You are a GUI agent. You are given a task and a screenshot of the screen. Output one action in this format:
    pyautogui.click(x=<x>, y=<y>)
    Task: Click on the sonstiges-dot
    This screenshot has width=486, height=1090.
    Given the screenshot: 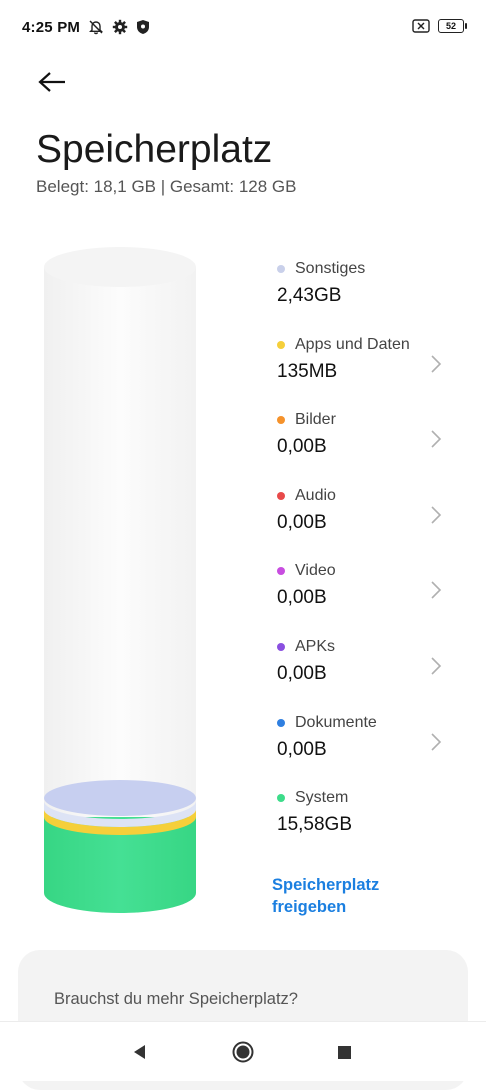 What is the action you would take?
    pyautogui.click(x=281, y=269)
    